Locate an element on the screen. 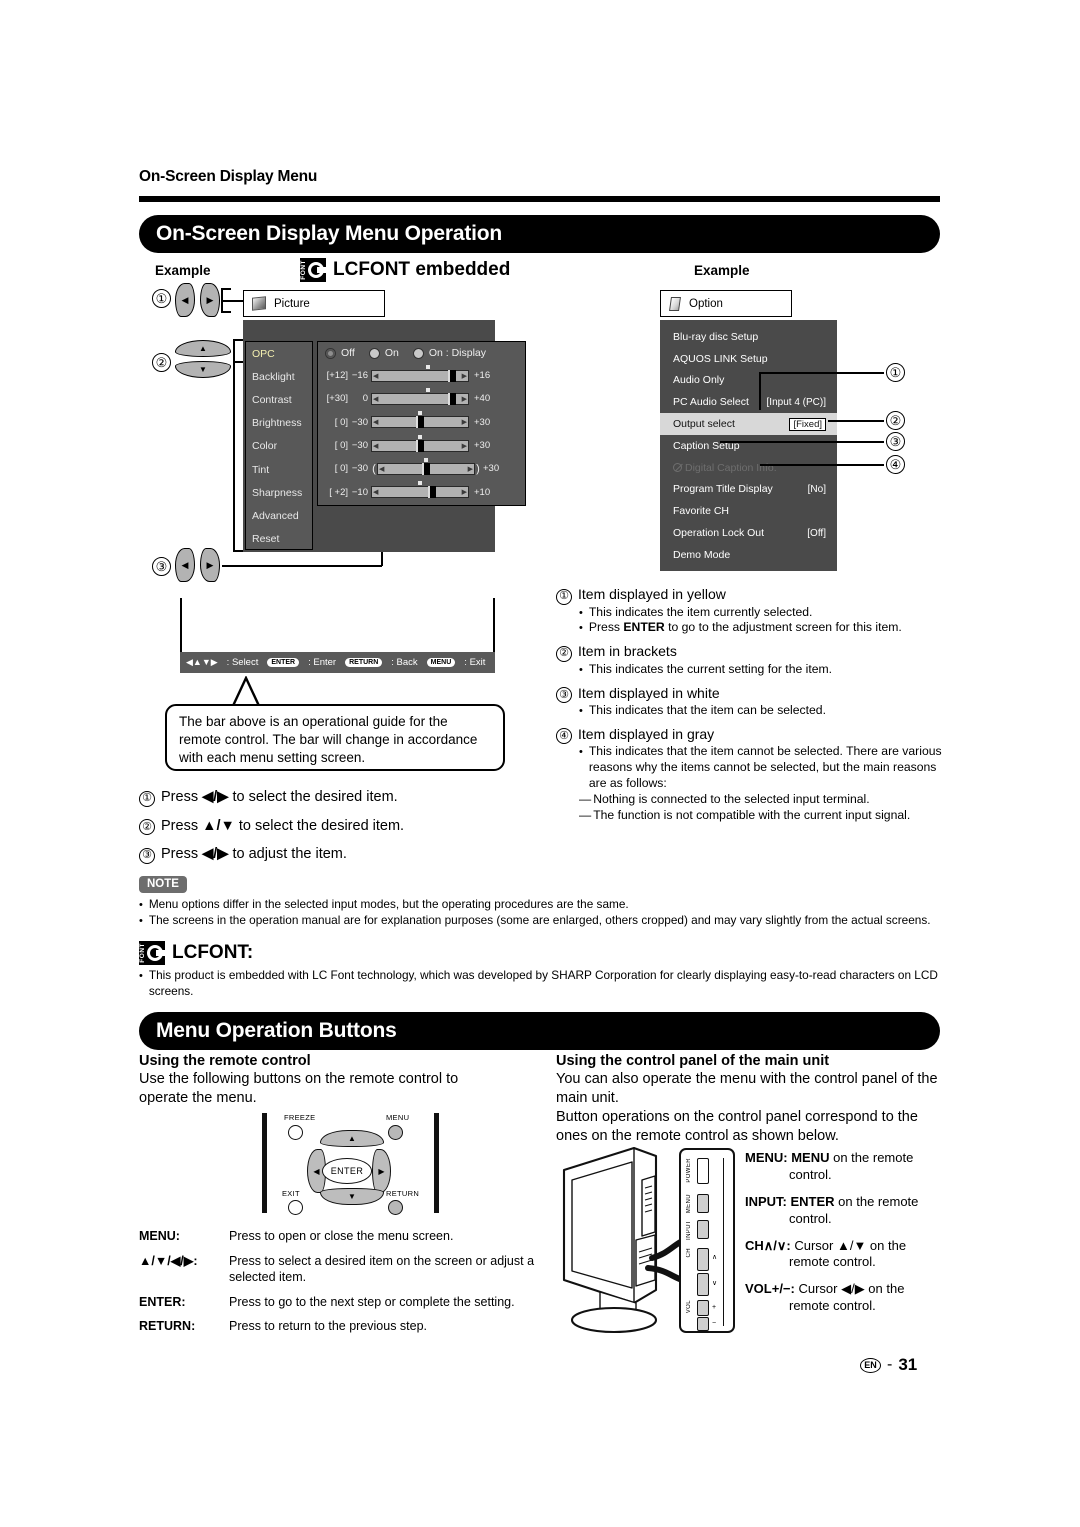 The image size is (1080, 1527). option-item-operation-lock-out: Operation Lock Out [Off] is located at coordinates (748, 533).